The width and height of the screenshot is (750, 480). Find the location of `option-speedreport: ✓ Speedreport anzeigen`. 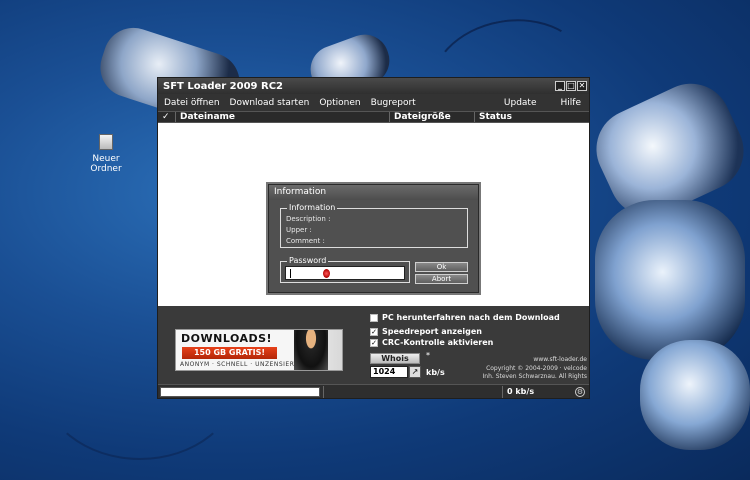

option-speedreport: ✓ Speedreport anzeigen is located at coordinates (426, 331).